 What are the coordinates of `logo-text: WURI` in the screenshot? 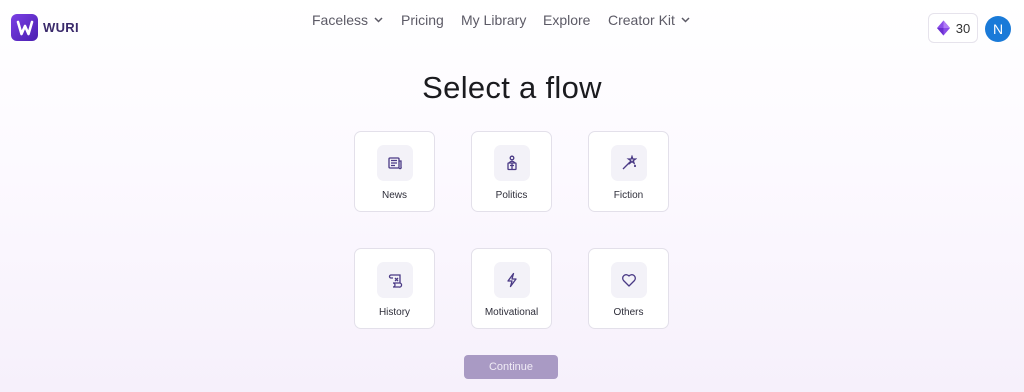 It's located at (61, 27).